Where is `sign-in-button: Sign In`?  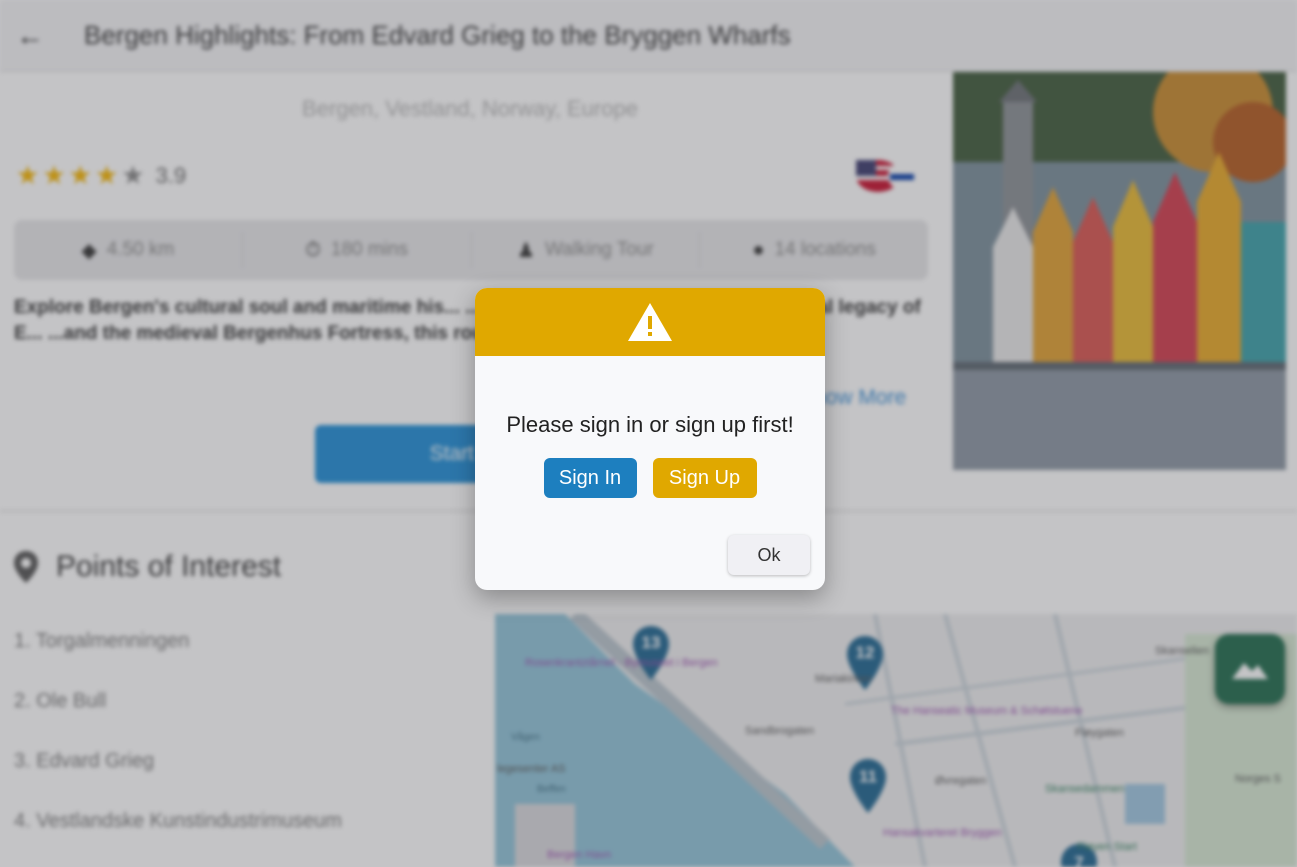 sign-in-button: Sign In is located at coordinates (590, 478).